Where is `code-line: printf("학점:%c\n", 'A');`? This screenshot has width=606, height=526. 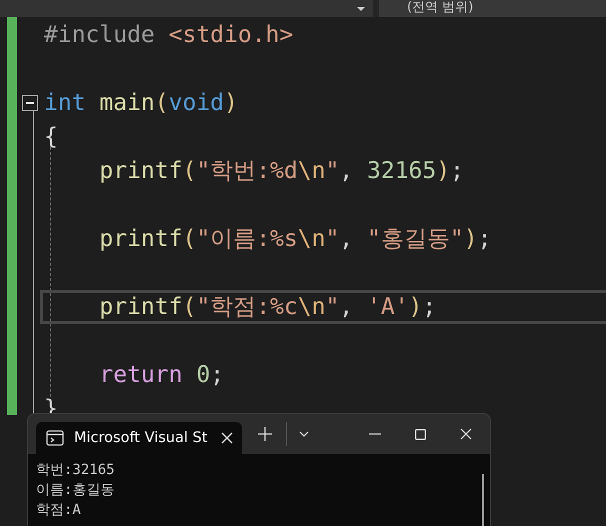 code-line: printf("학점:%c\n", 'A'); is located at coordinates (267, 307).